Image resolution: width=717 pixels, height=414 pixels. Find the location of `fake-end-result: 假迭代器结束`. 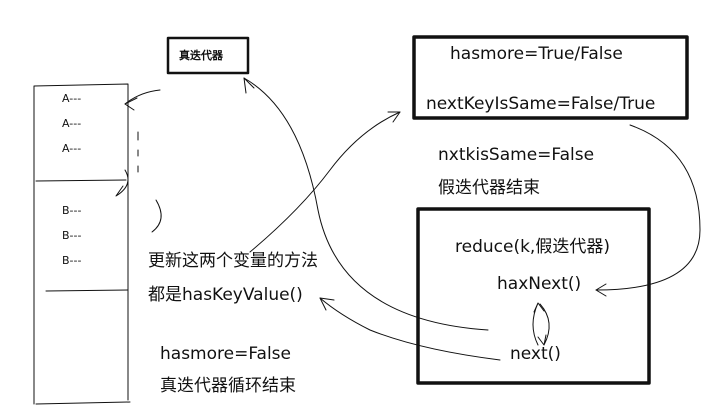

fake-end-result: 假迭代器结束 is located at coordinates (489, 188).